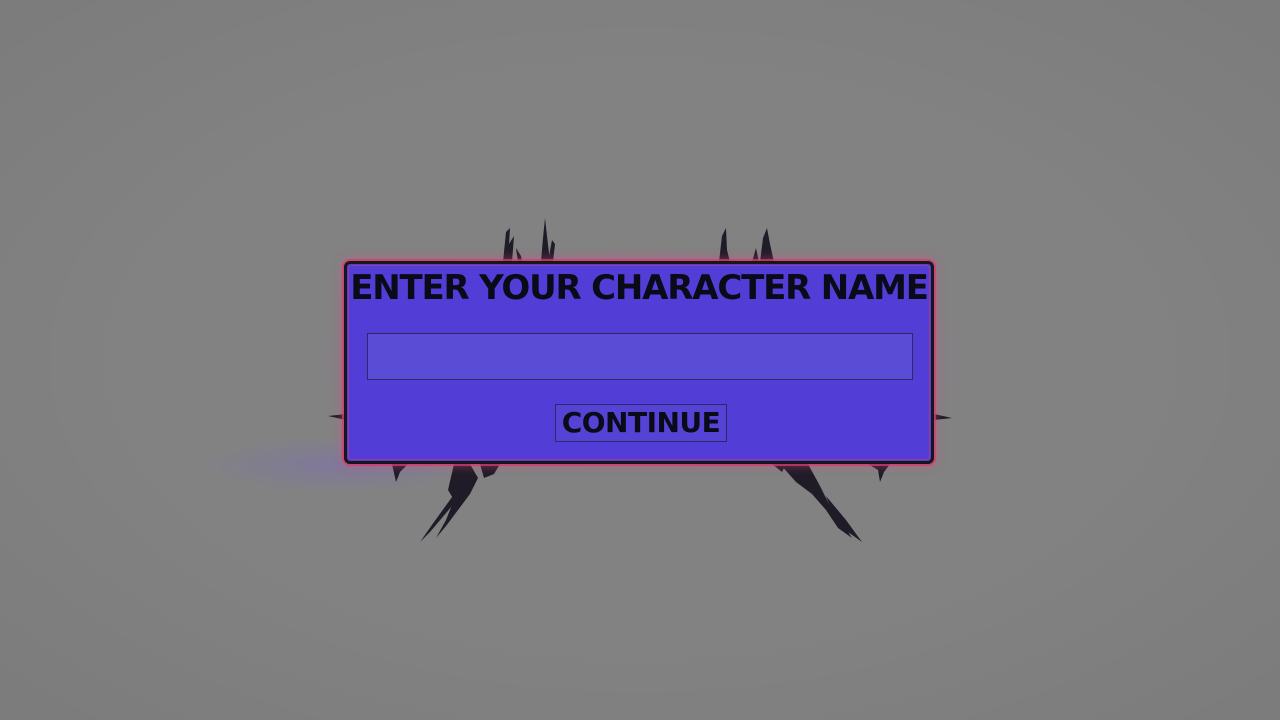 Image resolution: width=1280 pixels, height=720 pixels. What do you see at coordinates (640, 356) in the screenshot?
I see `character-name-input` at bounding box center [640, 356].